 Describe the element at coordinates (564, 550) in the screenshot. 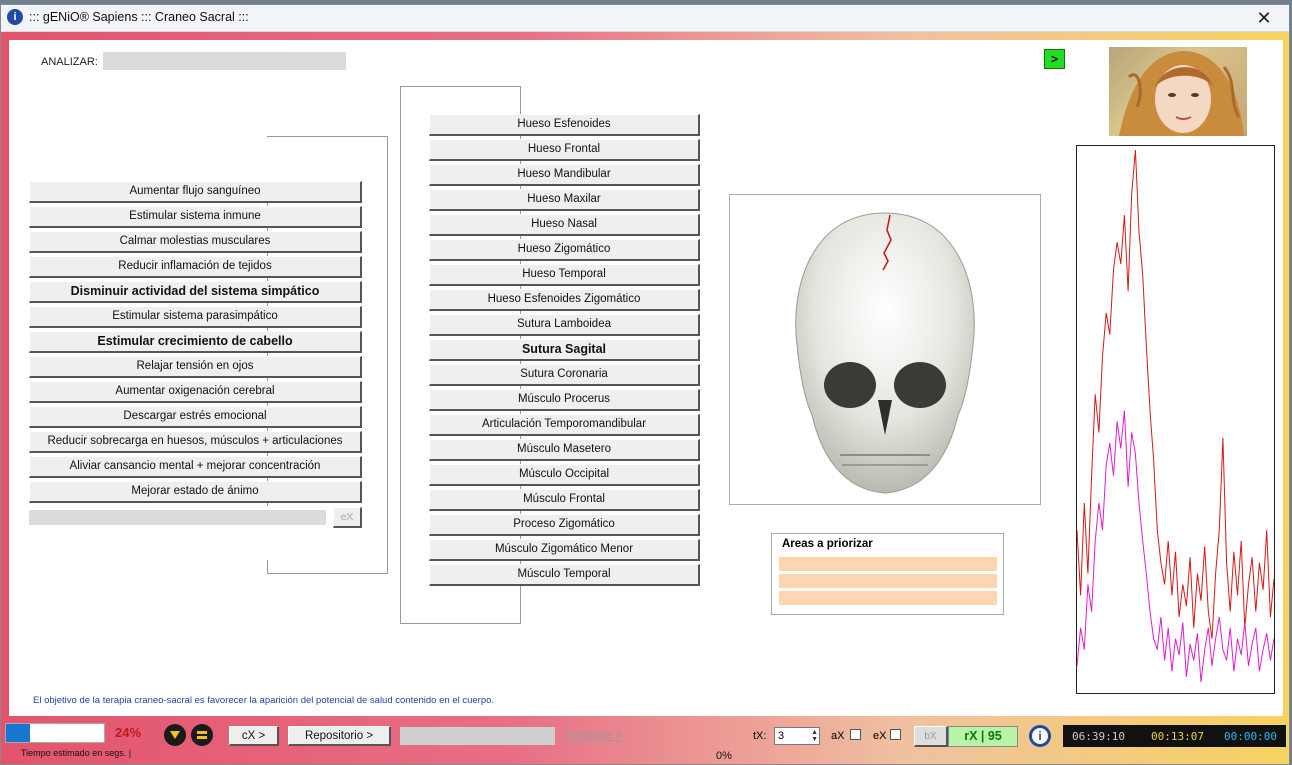

I see `anatomy-button: Músculo Zigomático Menor` at that location.